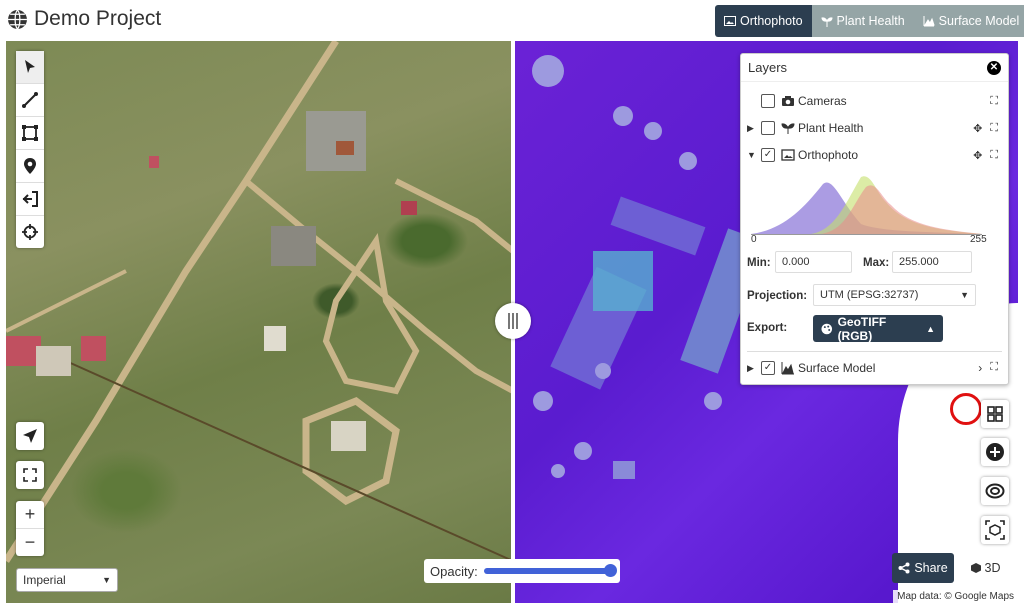 Image resolution: width=1024 pixels, height=609 pixels. I want to click on share-icon, so click(904, 568).